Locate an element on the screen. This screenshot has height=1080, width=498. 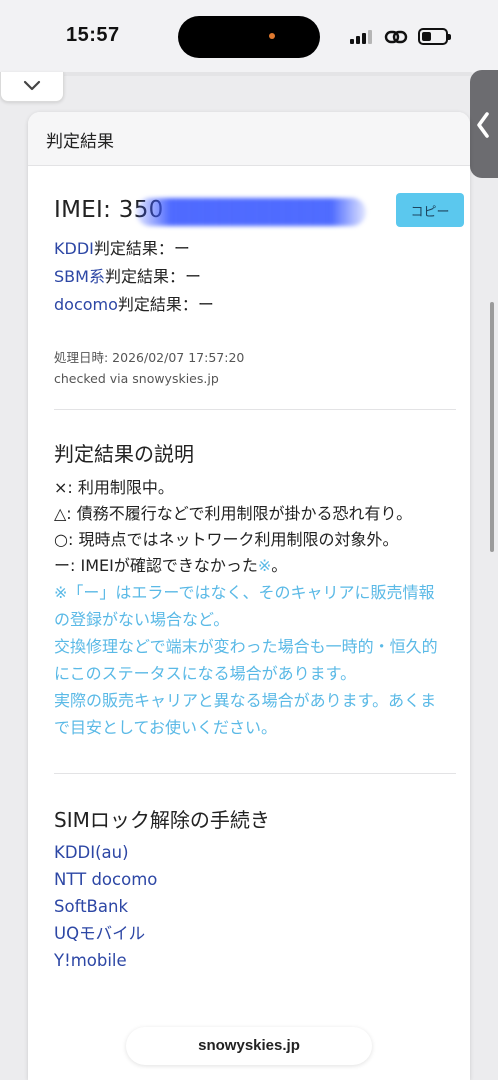
legend-circle: ○: 現時点ではネットワーク利用制限の対象外。 is located at coordinates (226, 539).